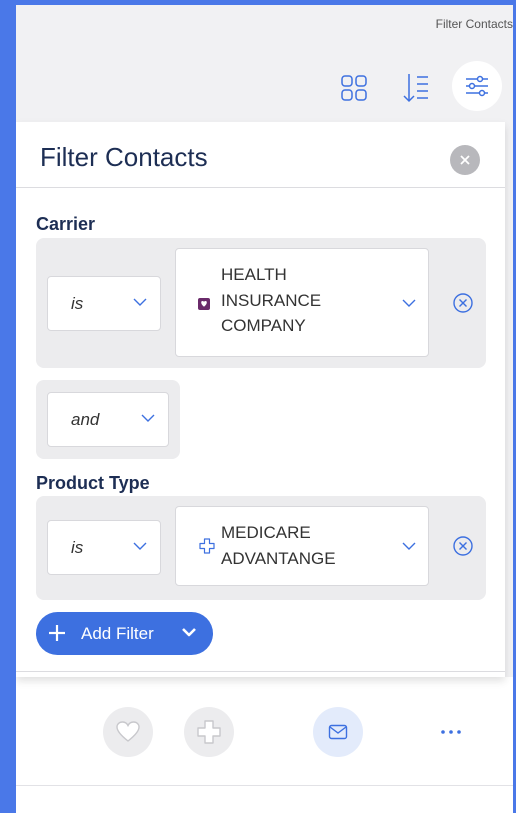 The image size is (516, 813). I want to click on close-icon, so click(465, 160).